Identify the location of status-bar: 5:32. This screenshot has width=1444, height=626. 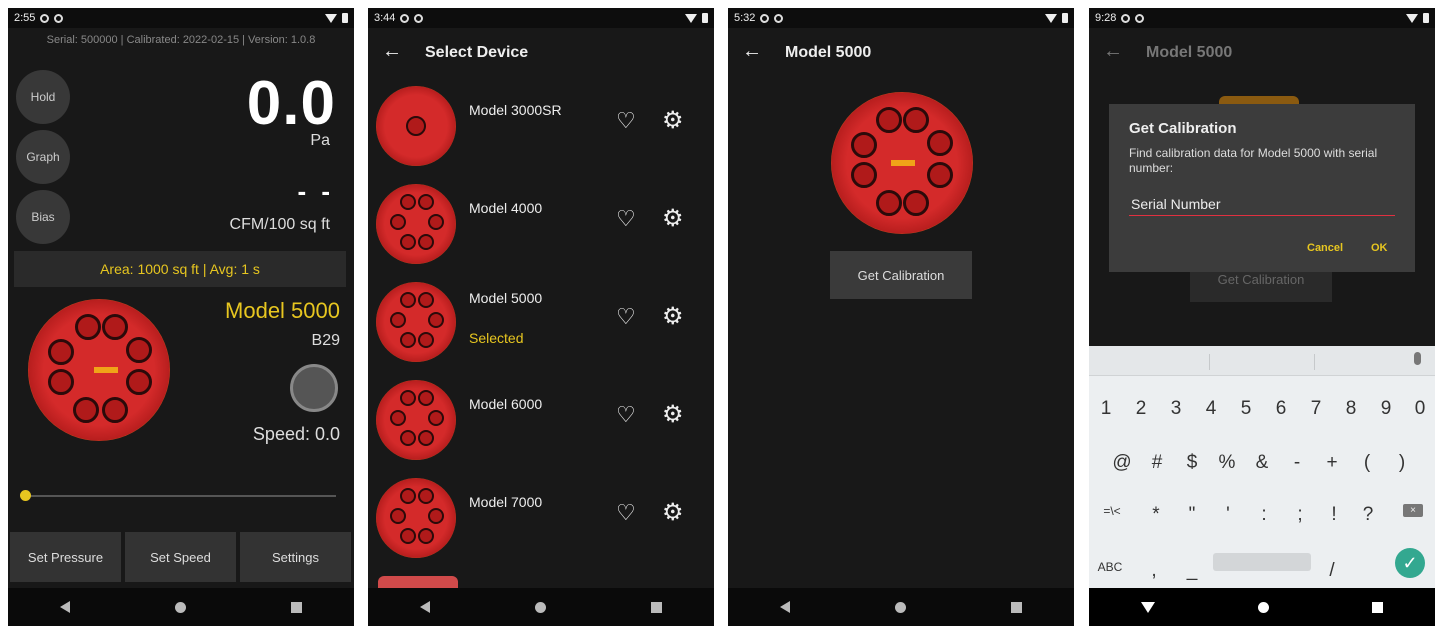
(901, 18).